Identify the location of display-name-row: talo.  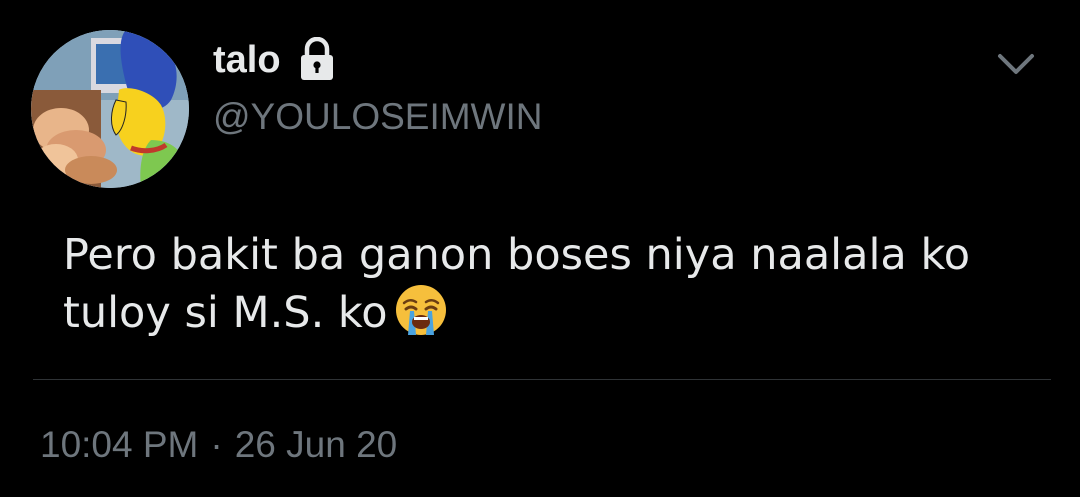
(274, 60).